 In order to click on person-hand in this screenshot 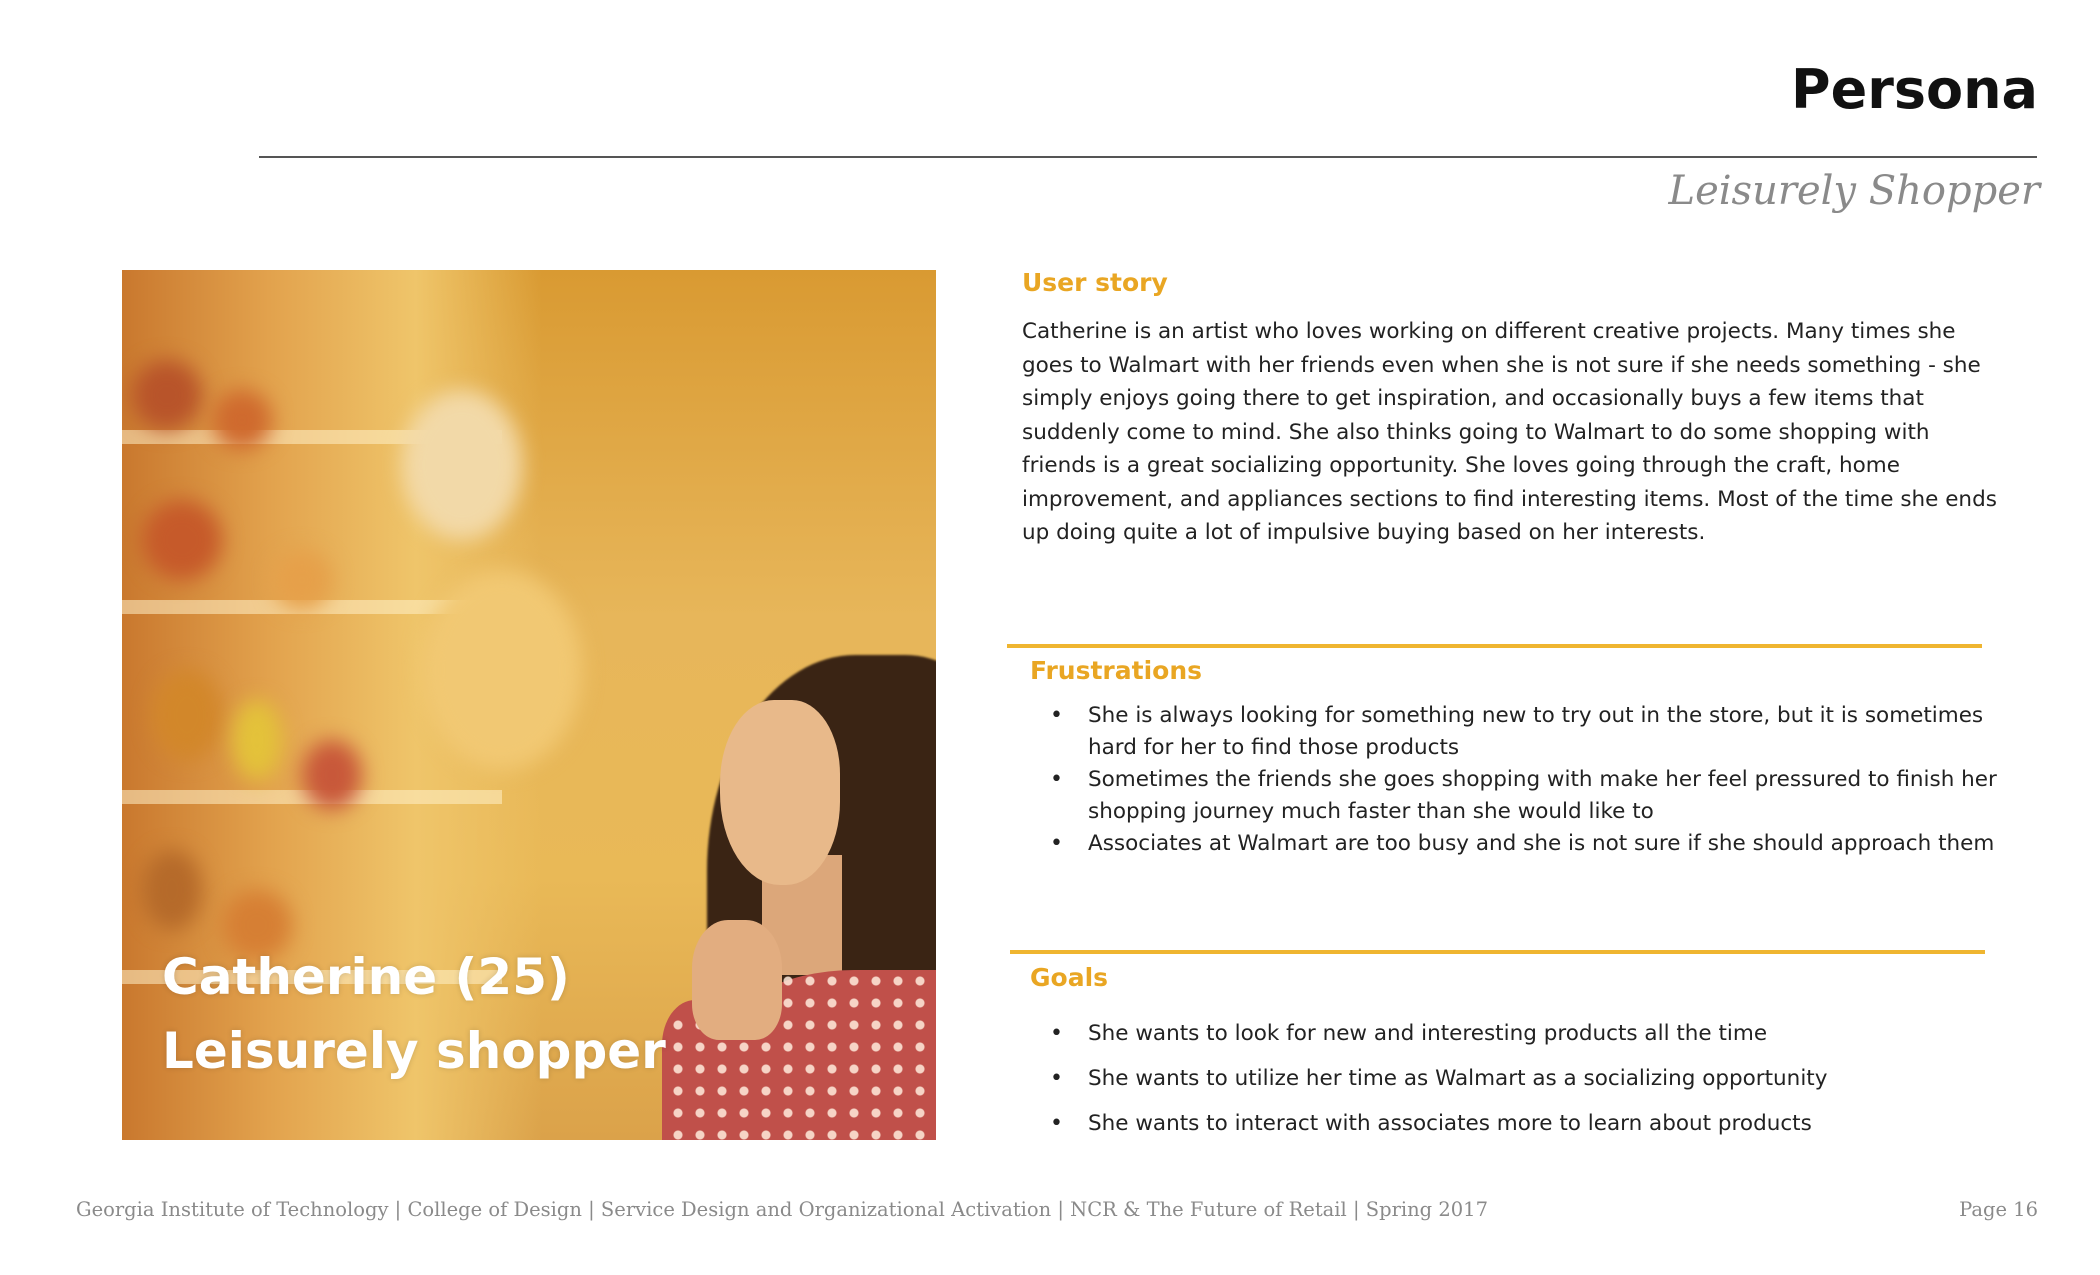, I will do `click(737, 980)`.